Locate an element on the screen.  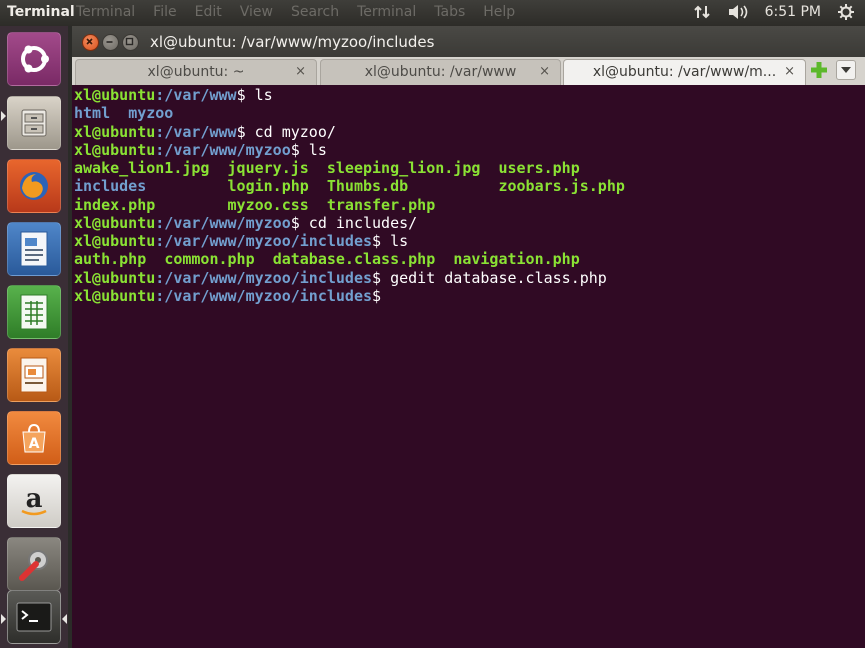
ubuntu-dash-button is located at coordinates (34, 59).